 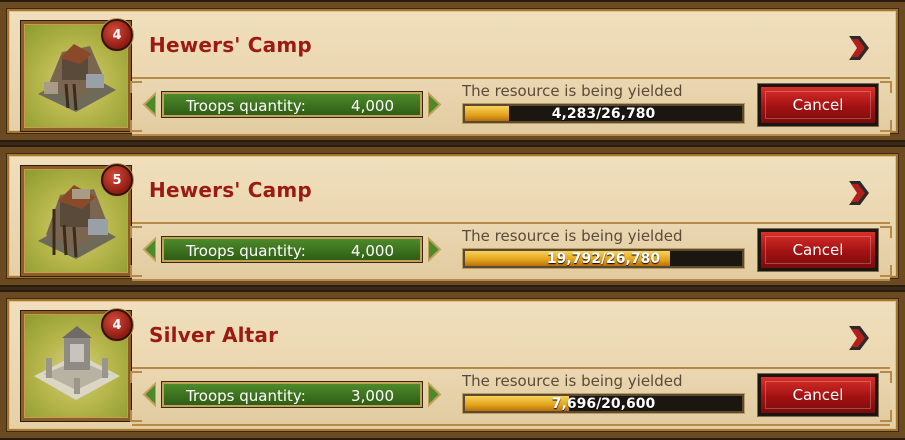 I want to click on progress-text: 19,792/26,780, so click(x=603, y=259).